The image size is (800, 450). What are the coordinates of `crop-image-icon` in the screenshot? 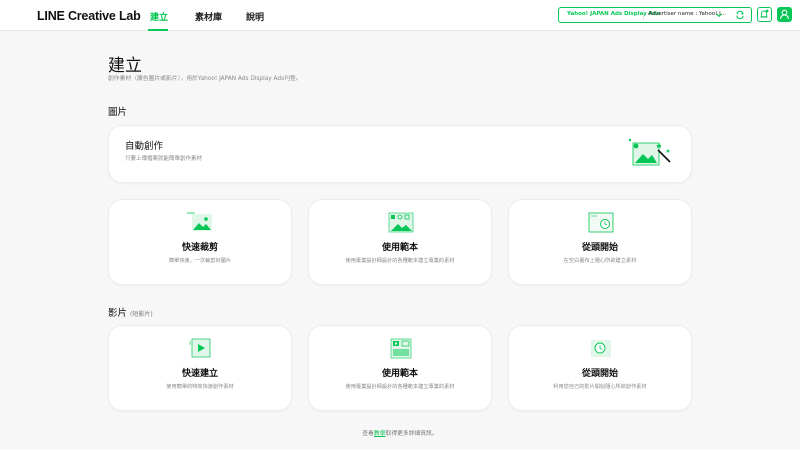 It's located at (199, 221).